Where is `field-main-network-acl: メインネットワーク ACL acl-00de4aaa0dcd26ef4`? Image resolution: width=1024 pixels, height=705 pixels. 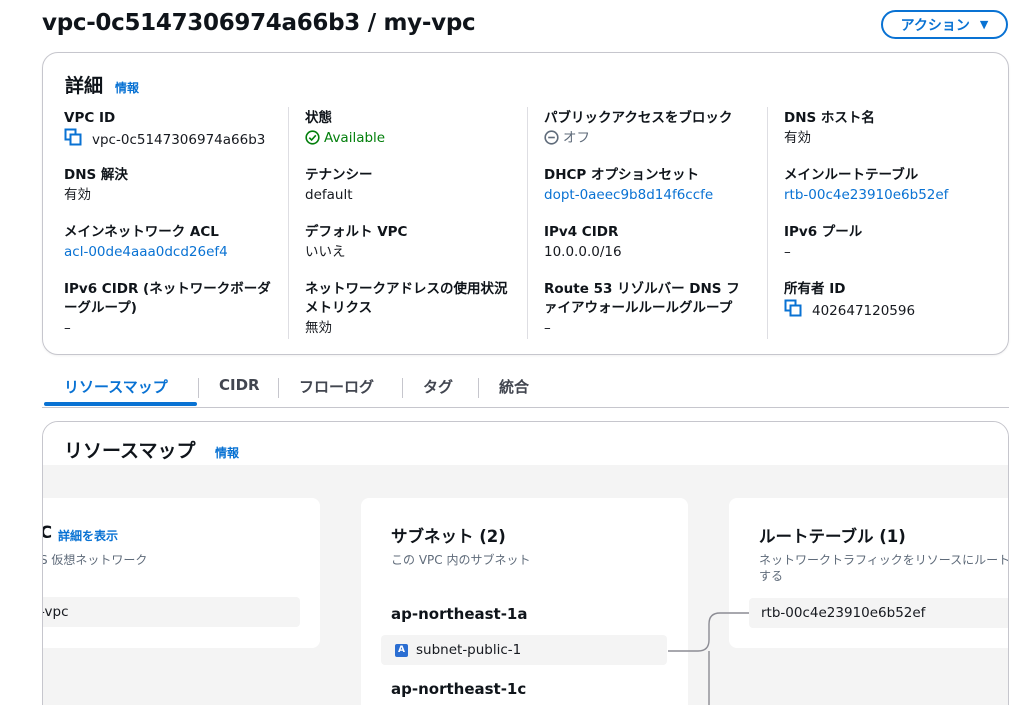 field-main-network-acl: メインネットワーク ACL acl-00de4aaa0dcd26ef4 is located at coordinates (169, 242).